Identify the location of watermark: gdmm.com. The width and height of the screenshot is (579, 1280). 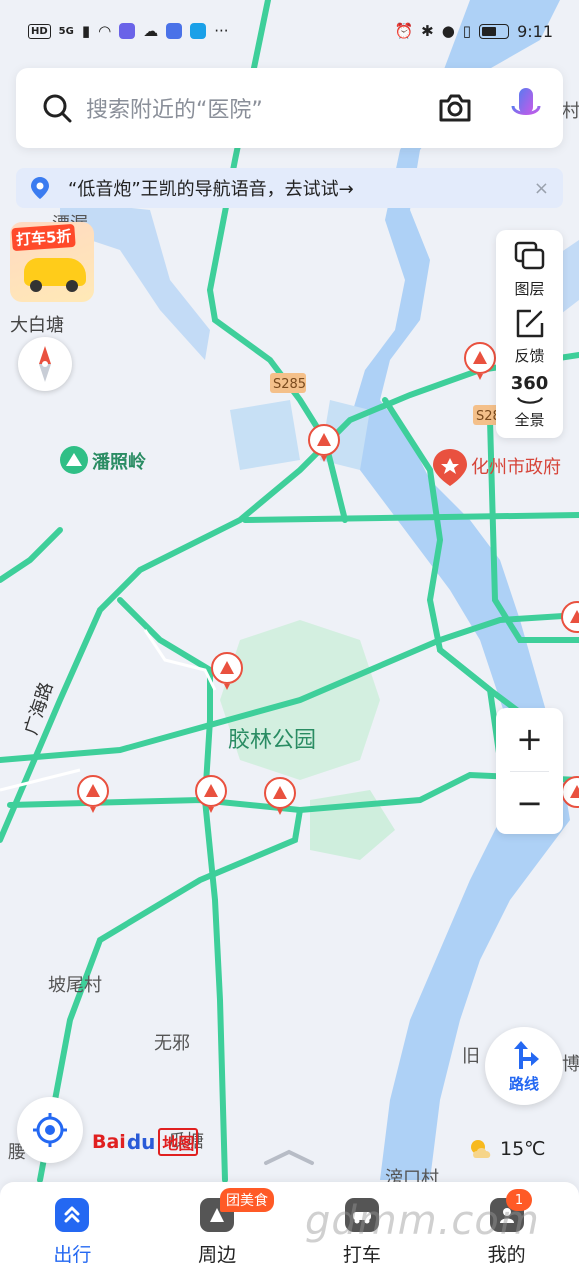
(422, 1221).